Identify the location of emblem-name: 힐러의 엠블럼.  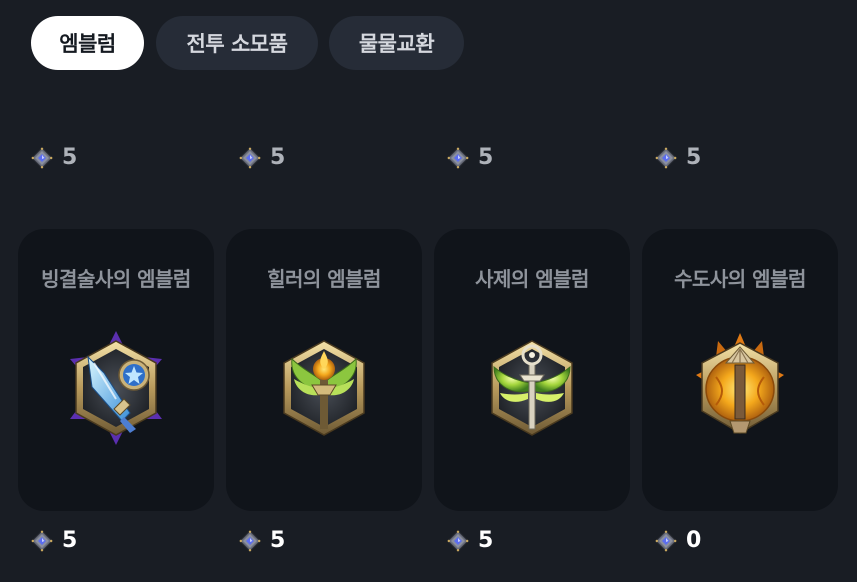
(324, 279).